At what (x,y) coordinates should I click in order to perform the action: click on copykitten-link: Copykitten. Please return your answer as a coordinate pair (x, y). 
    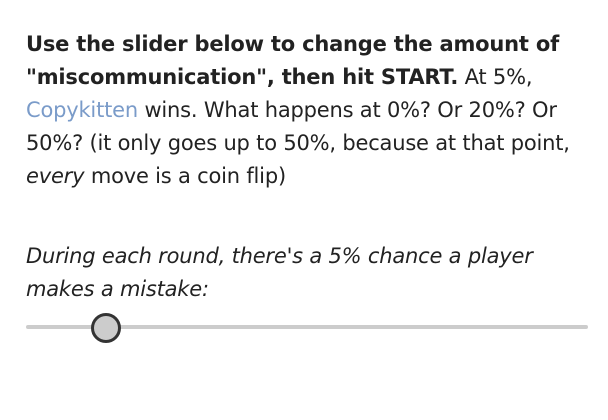
    Looking at the image, I should click on (82, 110).